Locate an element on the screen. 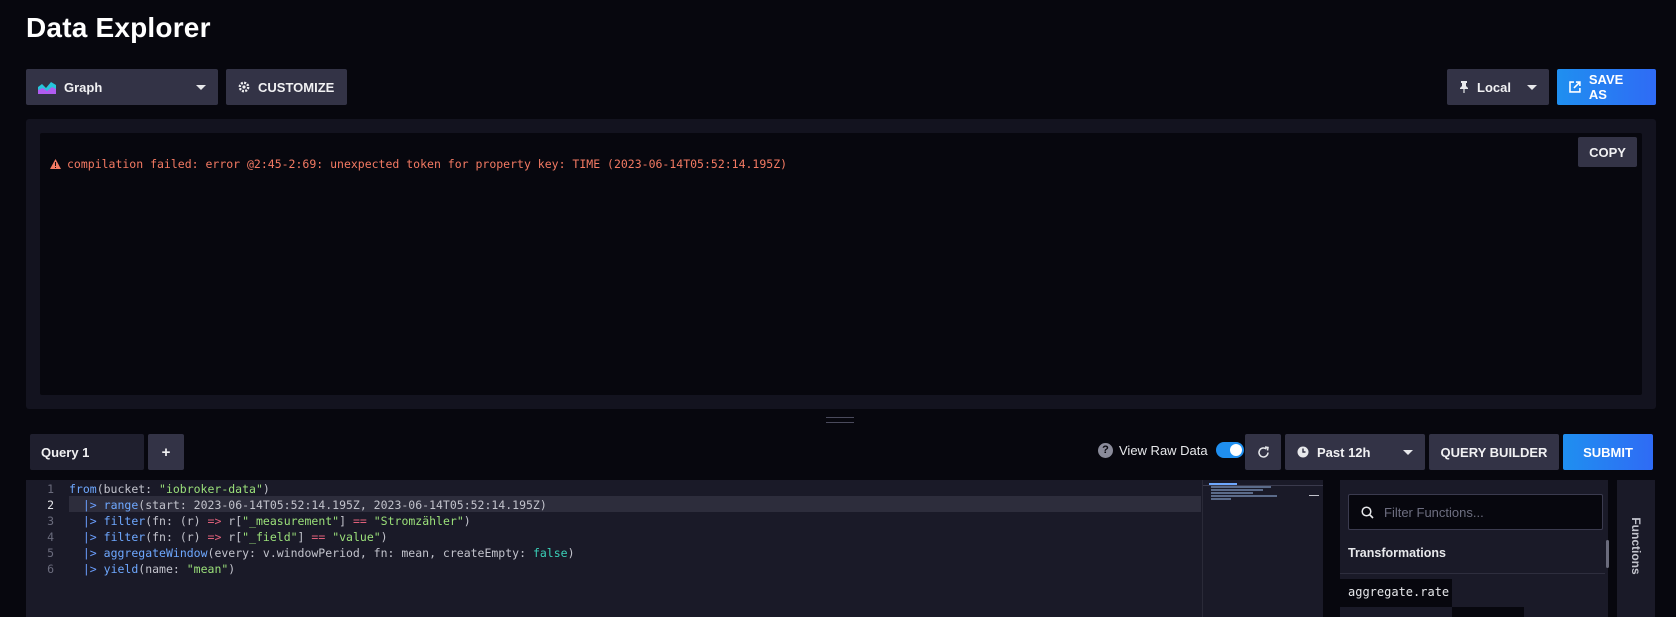  visualization-type-dropdown: Graph is located at coordinates (122, 87).